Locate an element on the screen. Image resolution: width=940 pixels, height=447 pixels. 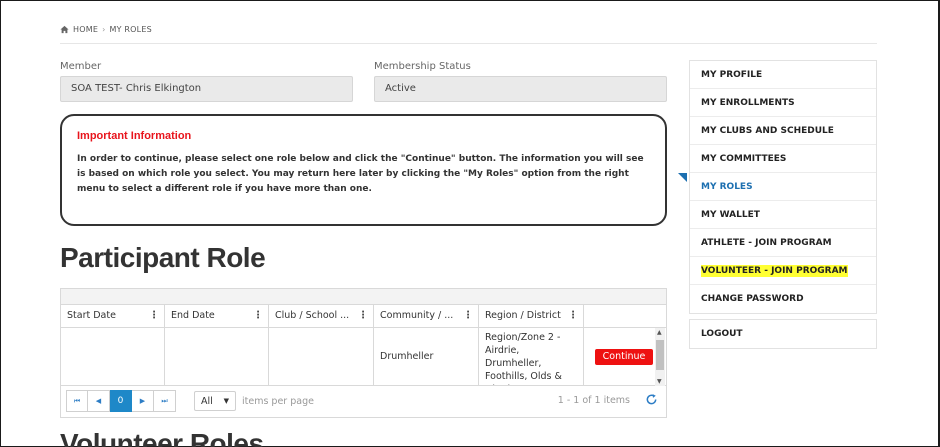
menu-item-my-roles: MY ROLES is located at coordinates (777, 187).